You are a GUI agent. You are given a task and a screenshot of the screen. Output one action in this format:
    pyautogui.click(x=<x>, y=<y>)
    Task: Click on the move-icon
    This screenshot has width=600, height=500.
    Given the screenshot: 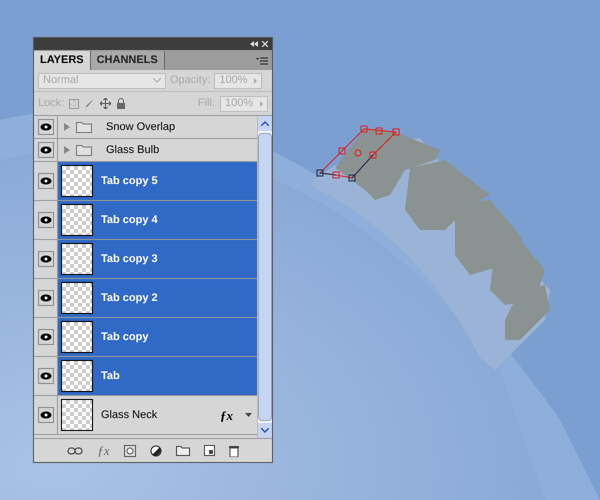 What is the action you would take?
    pyautogui.click(x=106, y=103)
    